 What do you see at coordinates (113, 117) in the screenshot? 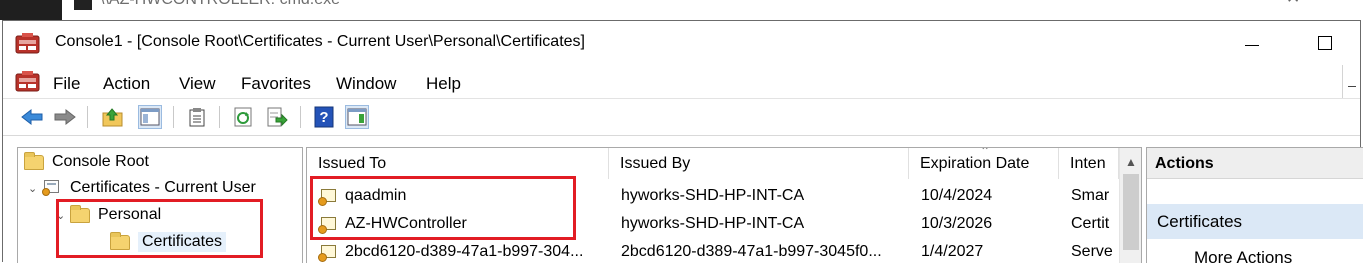
I see `up-folder-icon` at bounding box center [113, 117].